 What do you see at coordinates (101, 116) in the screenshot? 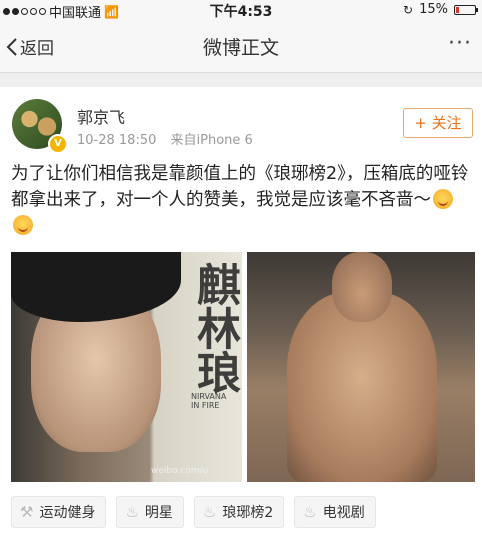
I see `author-name: 郭京飞` at bounding box center [101, 116].